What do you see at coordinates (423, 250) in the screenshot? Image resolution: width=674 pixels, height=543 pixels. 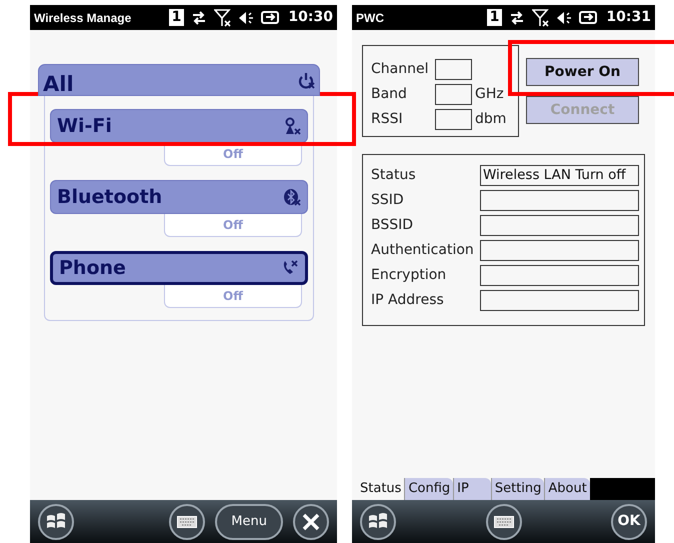 I see `field-label: Authentication` at bounding box center [423, 250].